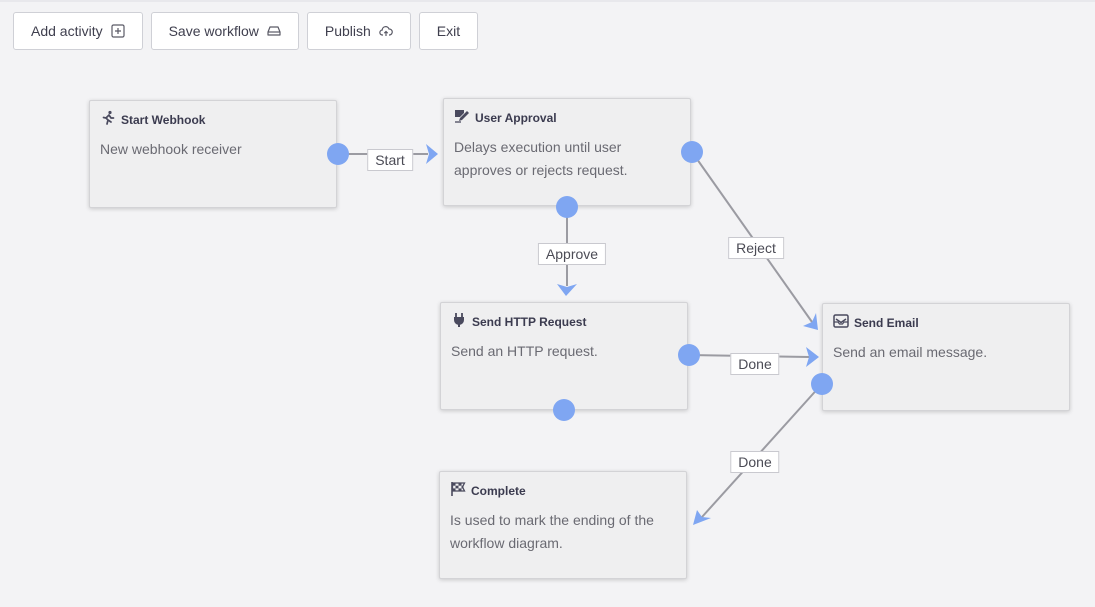  I want to click on signature-icon, so click(462, 118).